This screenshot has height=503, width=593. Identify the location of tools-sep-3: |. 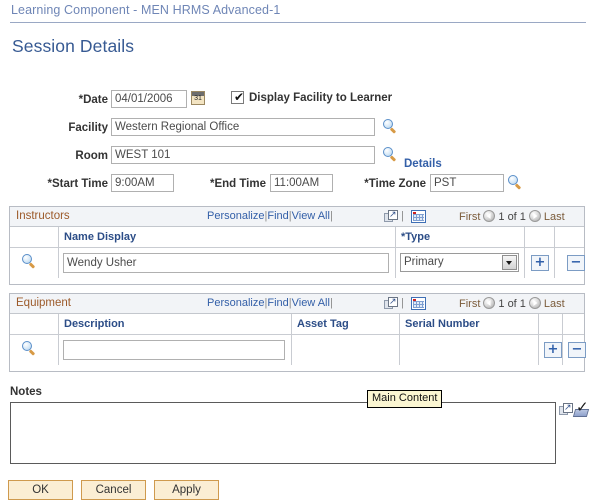
(331, 303).